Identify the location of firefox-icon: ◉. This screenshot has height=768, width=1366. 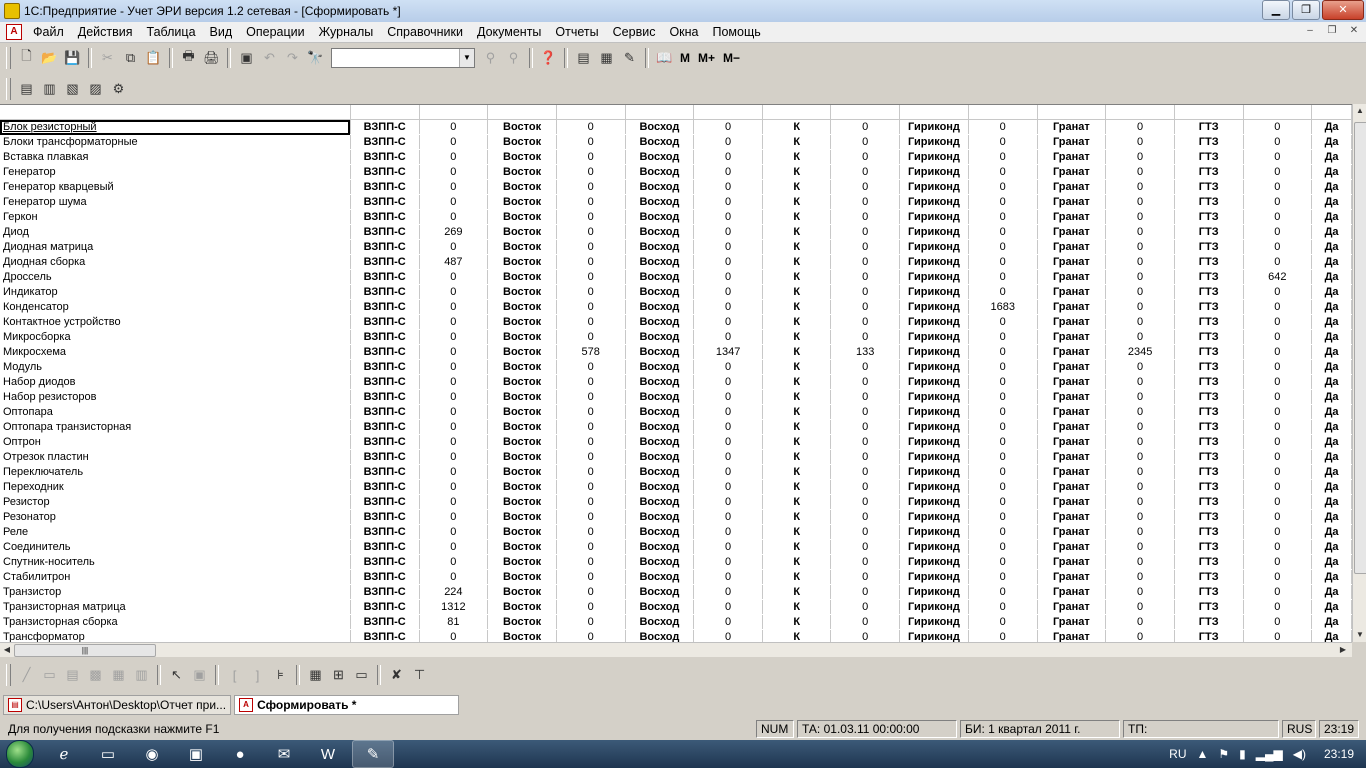
(152, 754).